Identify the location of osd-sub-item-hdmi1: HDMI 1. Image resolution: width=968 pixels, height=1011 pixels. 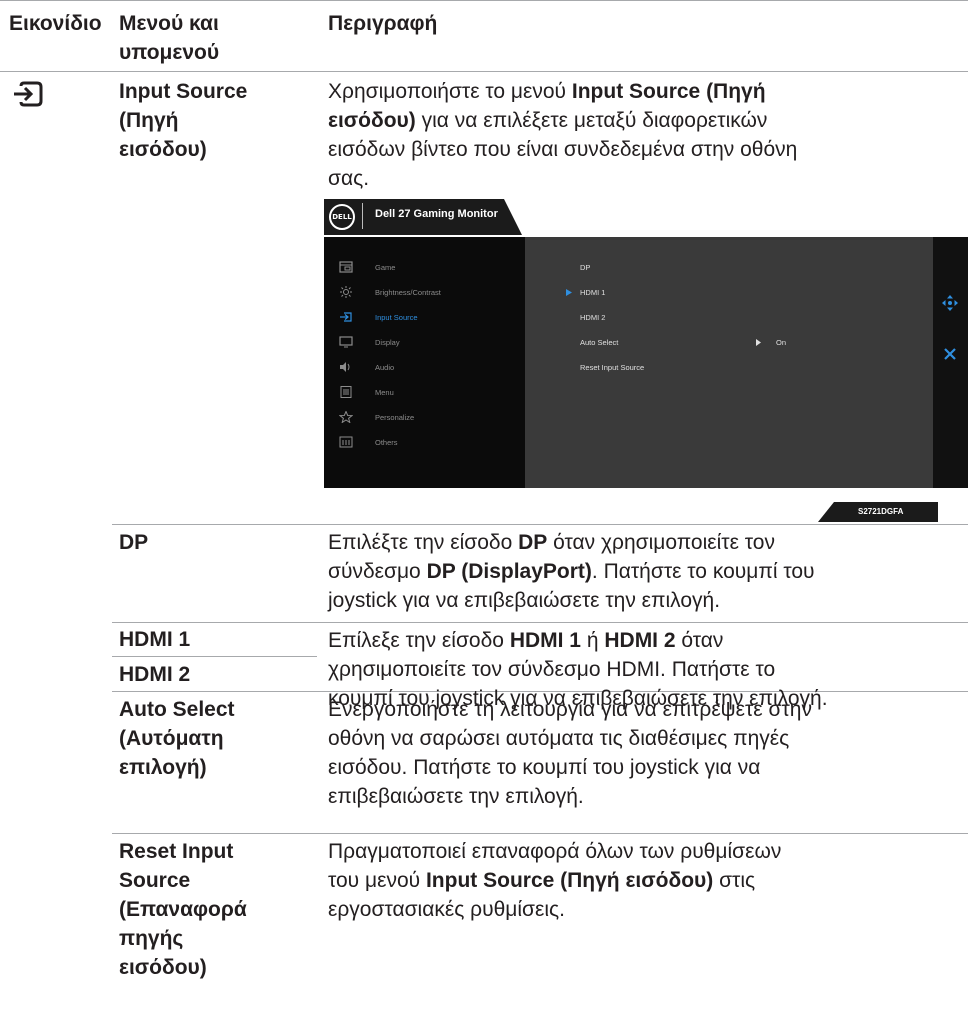
(592, 292).